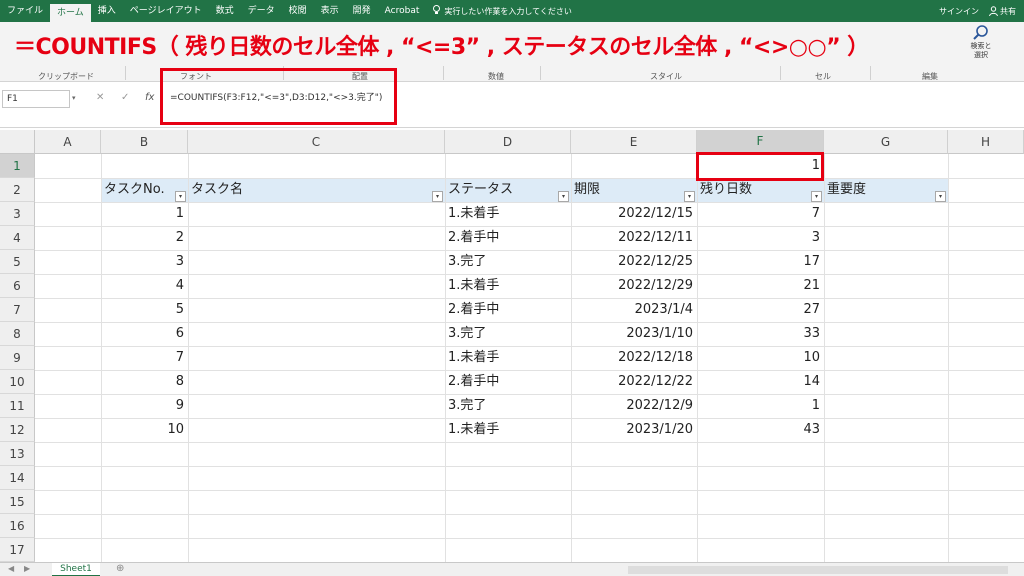 This screenshot has width=1024, height=576. What do you see at coordinates (225, 11) in the screenshot?
I see `tab-formulas: 数式` at bounding box center [225, 11].